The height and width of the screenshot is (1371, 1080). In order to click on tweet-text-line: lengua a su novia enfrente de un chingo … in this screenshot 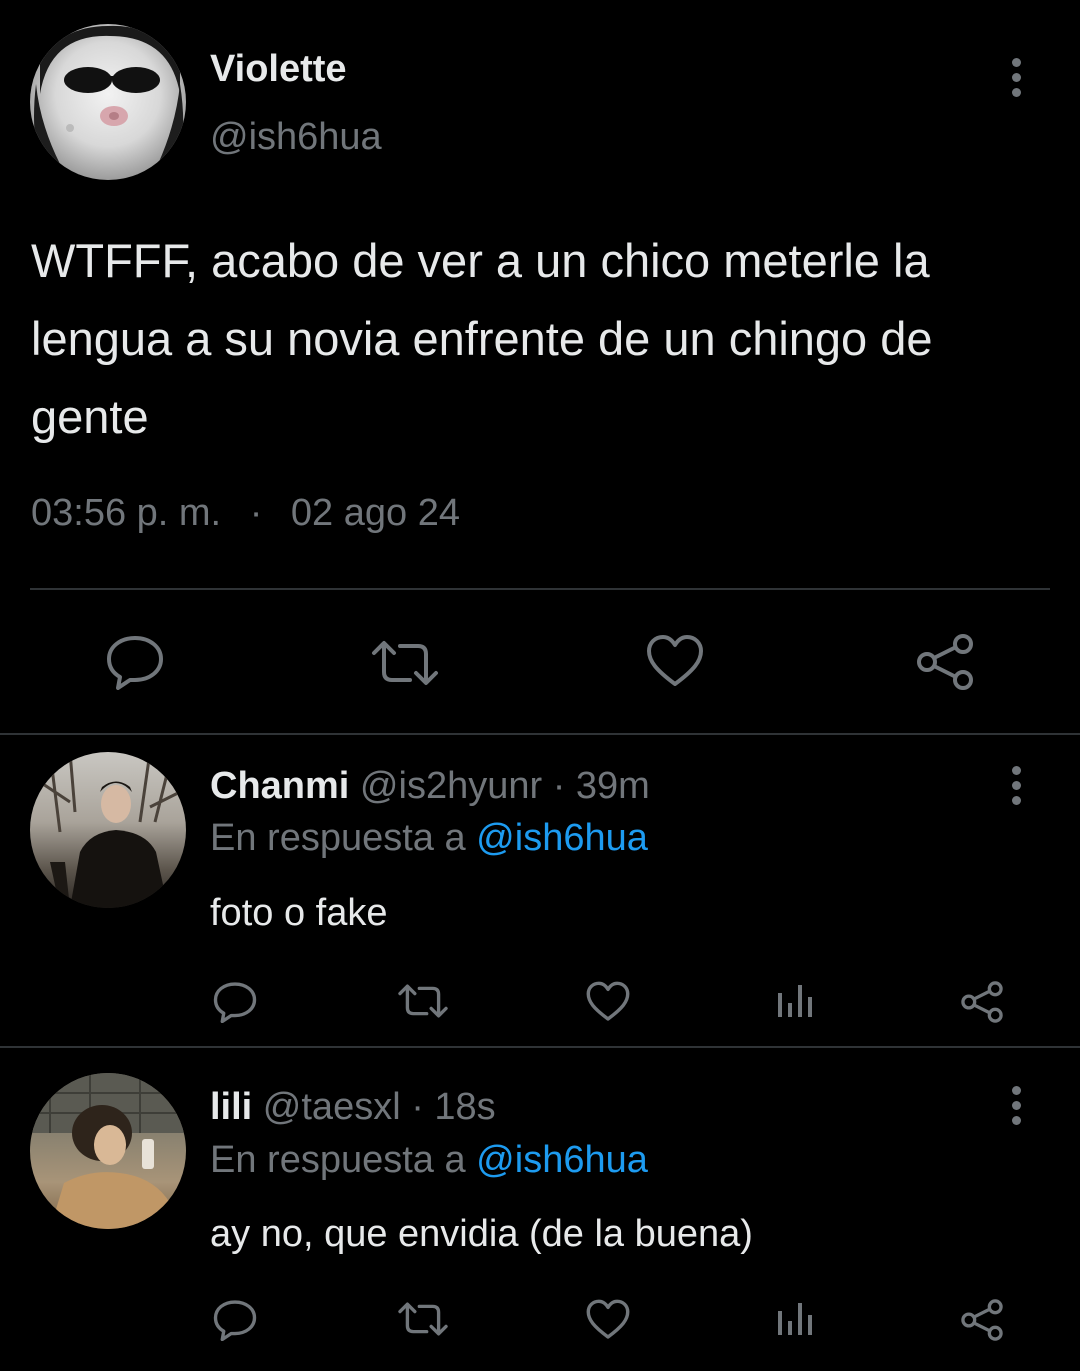, I will do `click(482, 338)`.